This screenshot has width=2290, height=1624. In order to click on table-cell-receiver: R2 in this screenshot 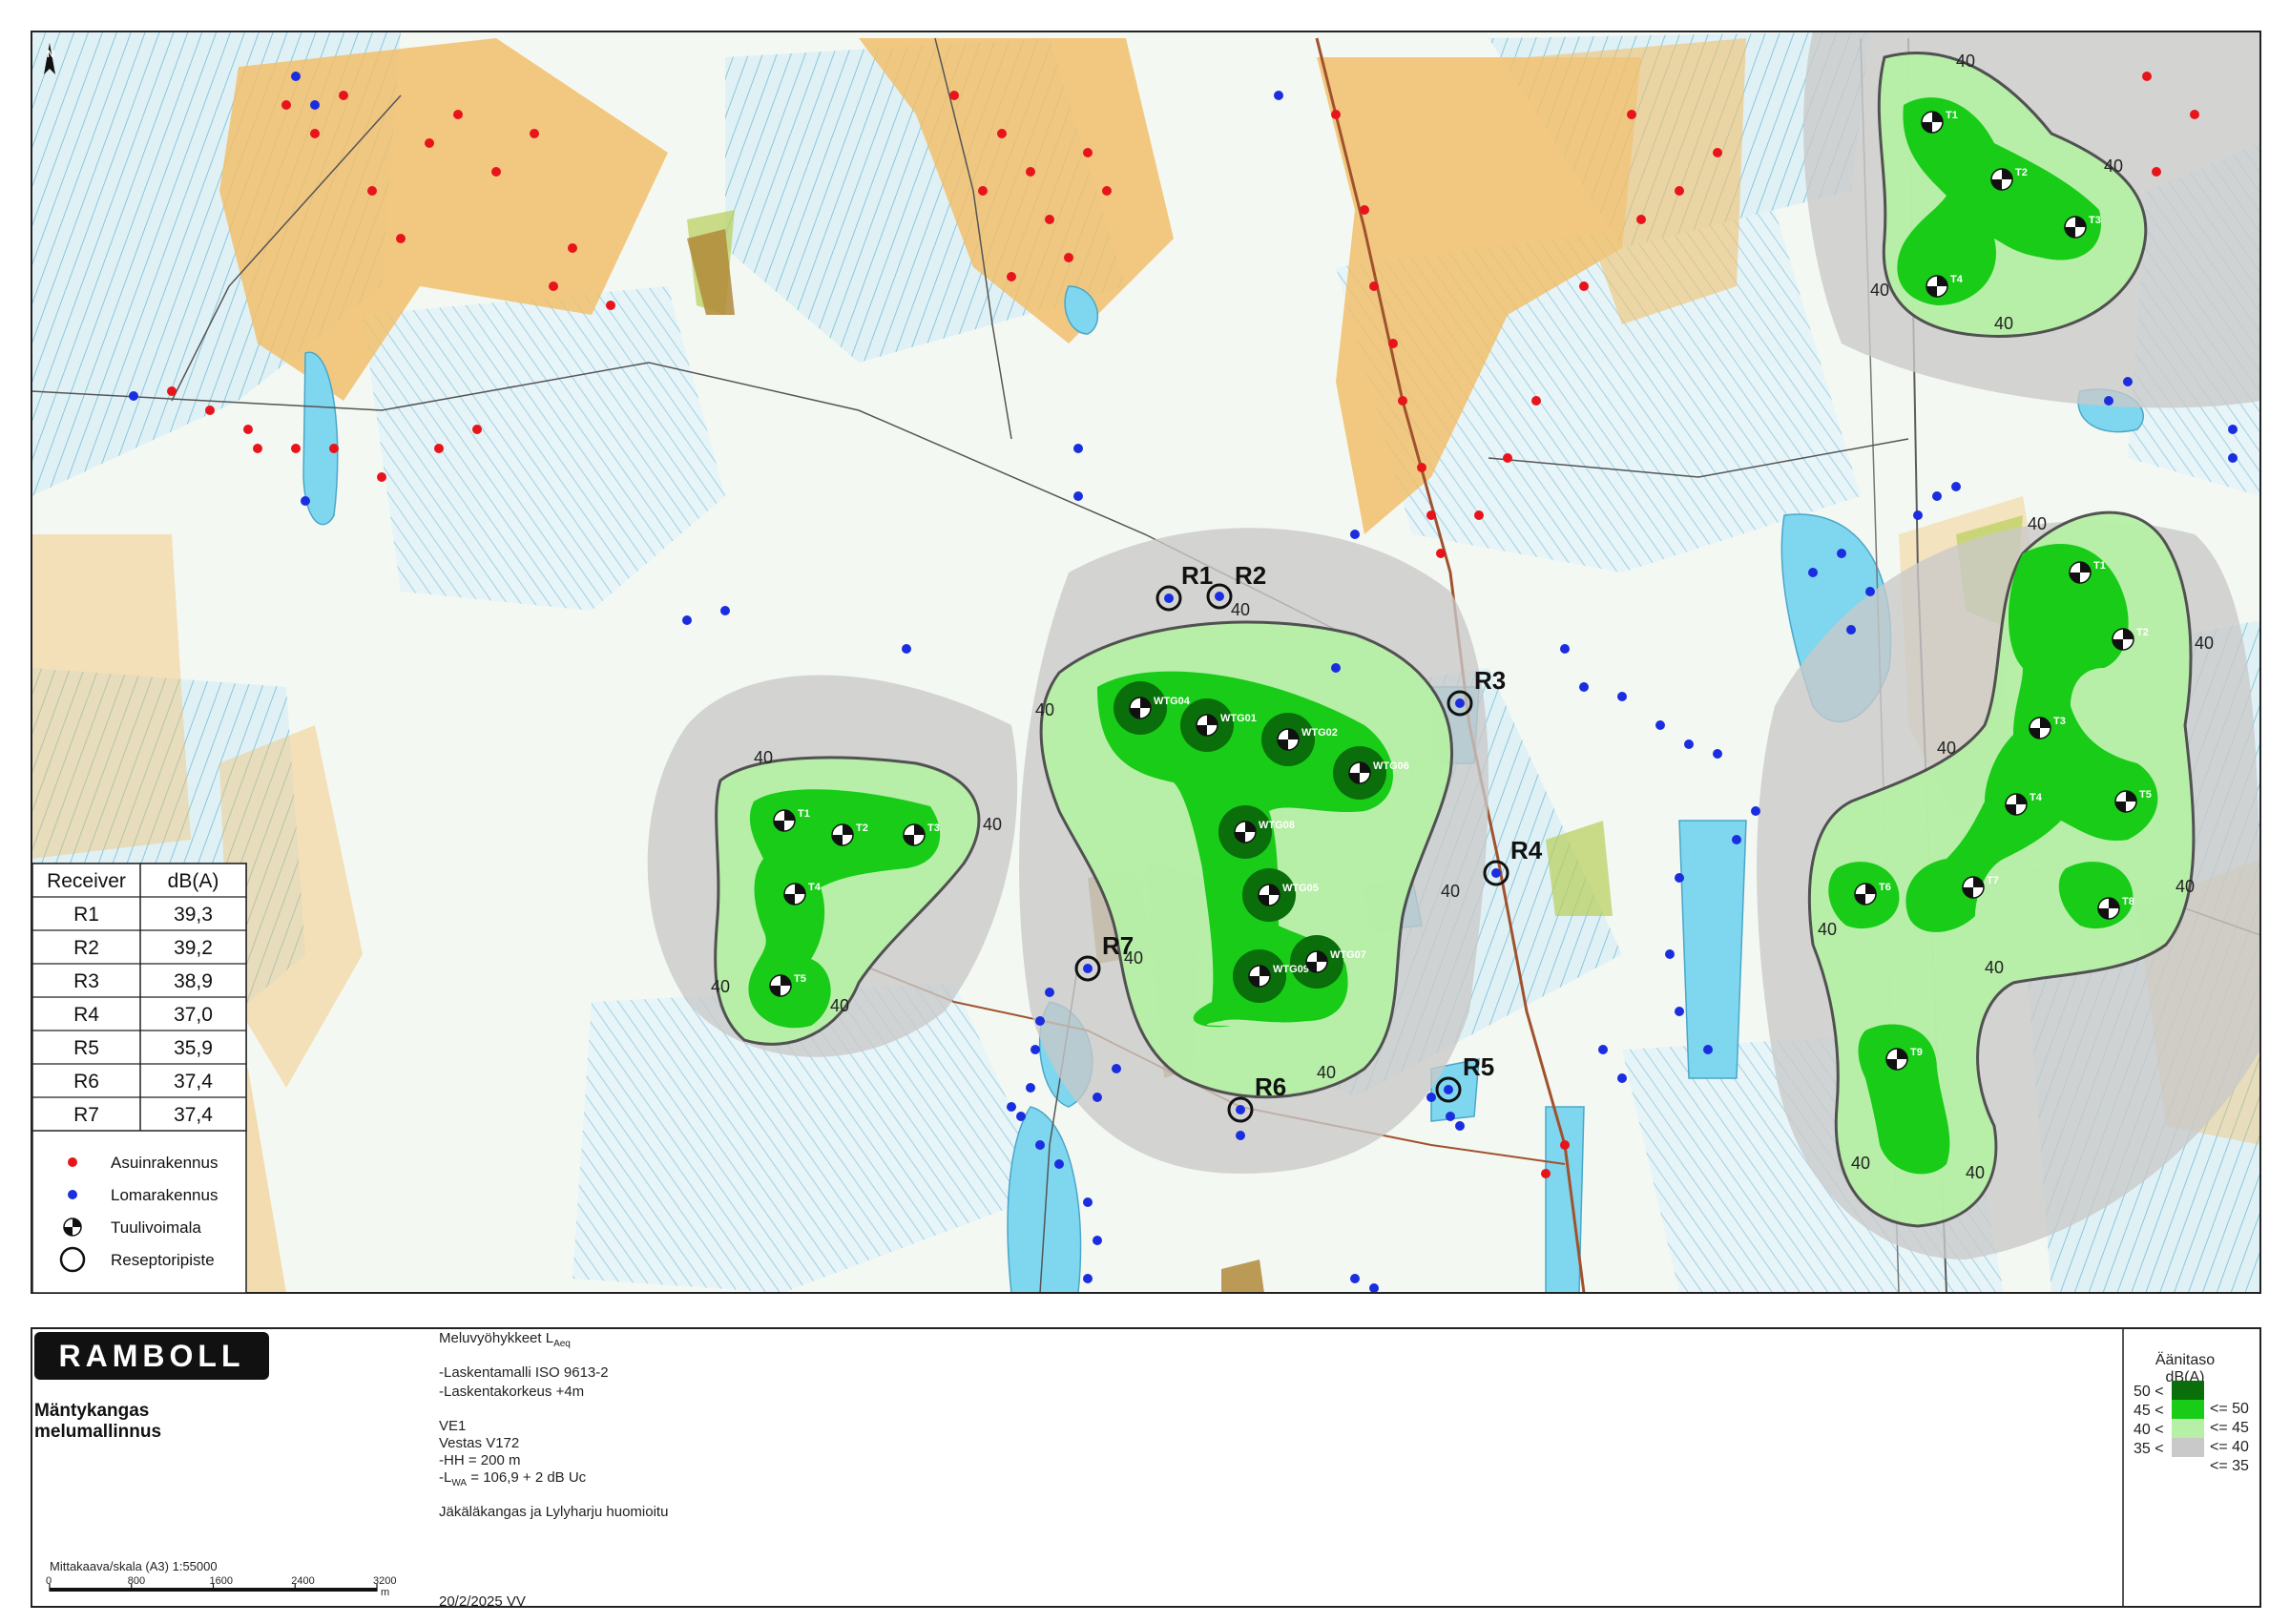, I will do `click(86, 948)`.